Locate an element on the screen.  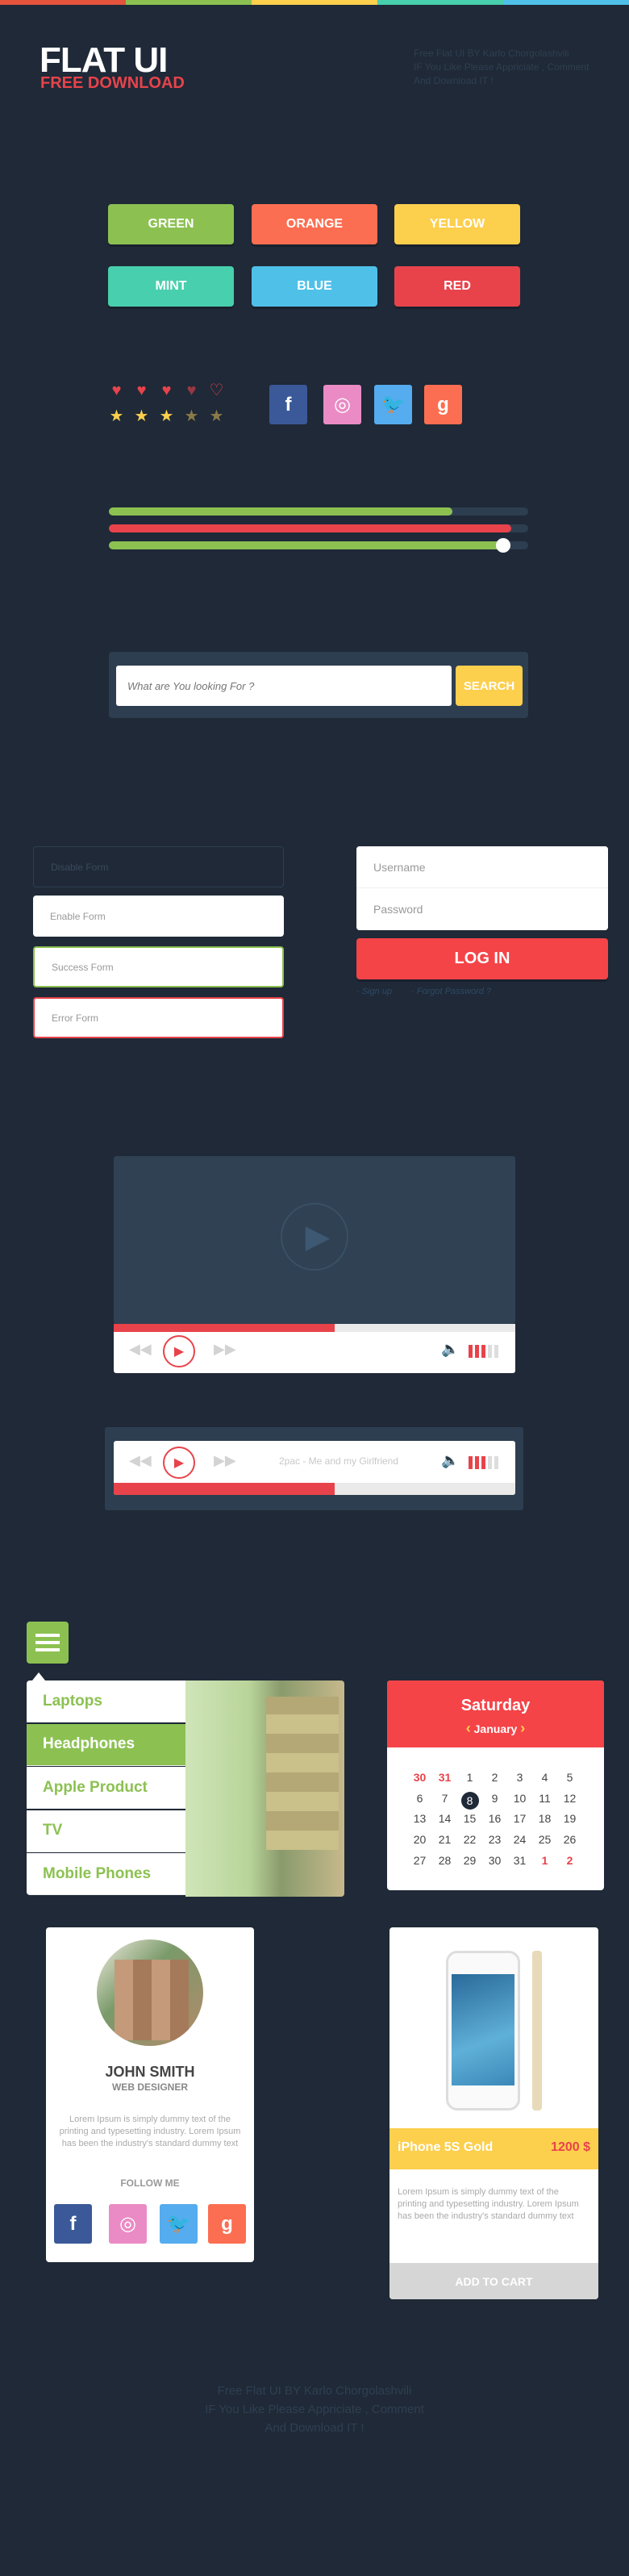
calendar-day: 6 is located at coordinates (419, 1803).